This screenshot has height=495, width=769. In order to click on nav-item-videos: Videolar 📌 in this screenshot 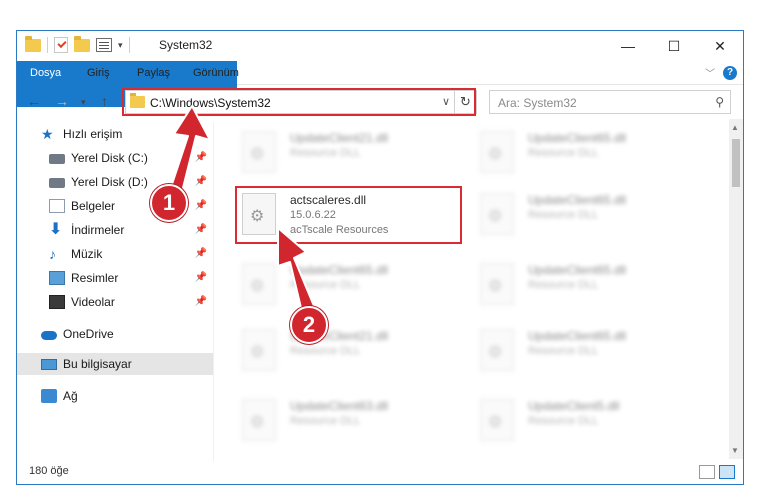, I will do `click(115, 302)`.